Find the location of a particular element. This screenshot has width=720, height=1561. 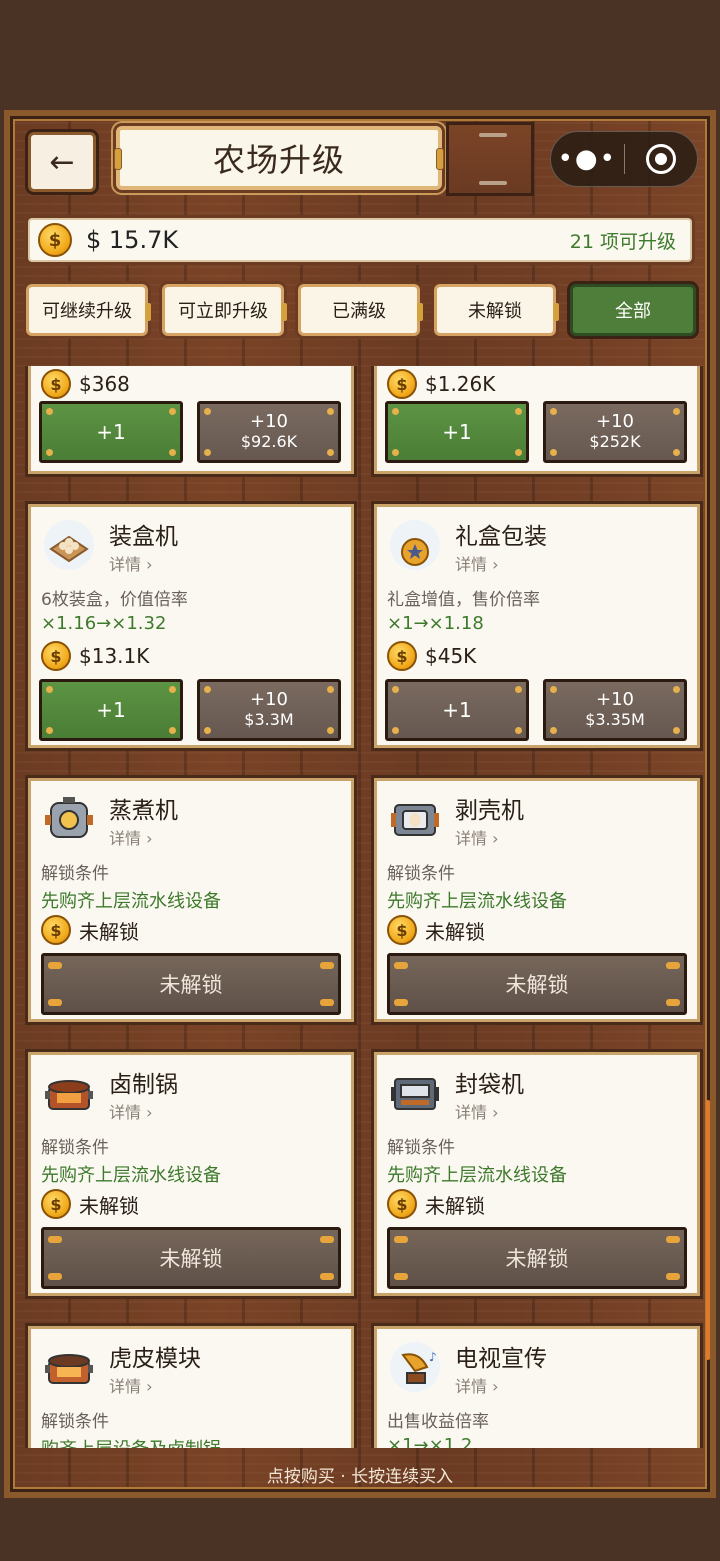

card-name: 礼盒包装 is located at coordinates (501, 537).